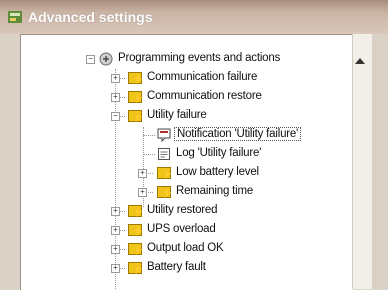  What do you see at coordinates (199, 58) in the screenshot?
I see `tree-root-label: Programming events and actions` at bounding box center [199, 58].